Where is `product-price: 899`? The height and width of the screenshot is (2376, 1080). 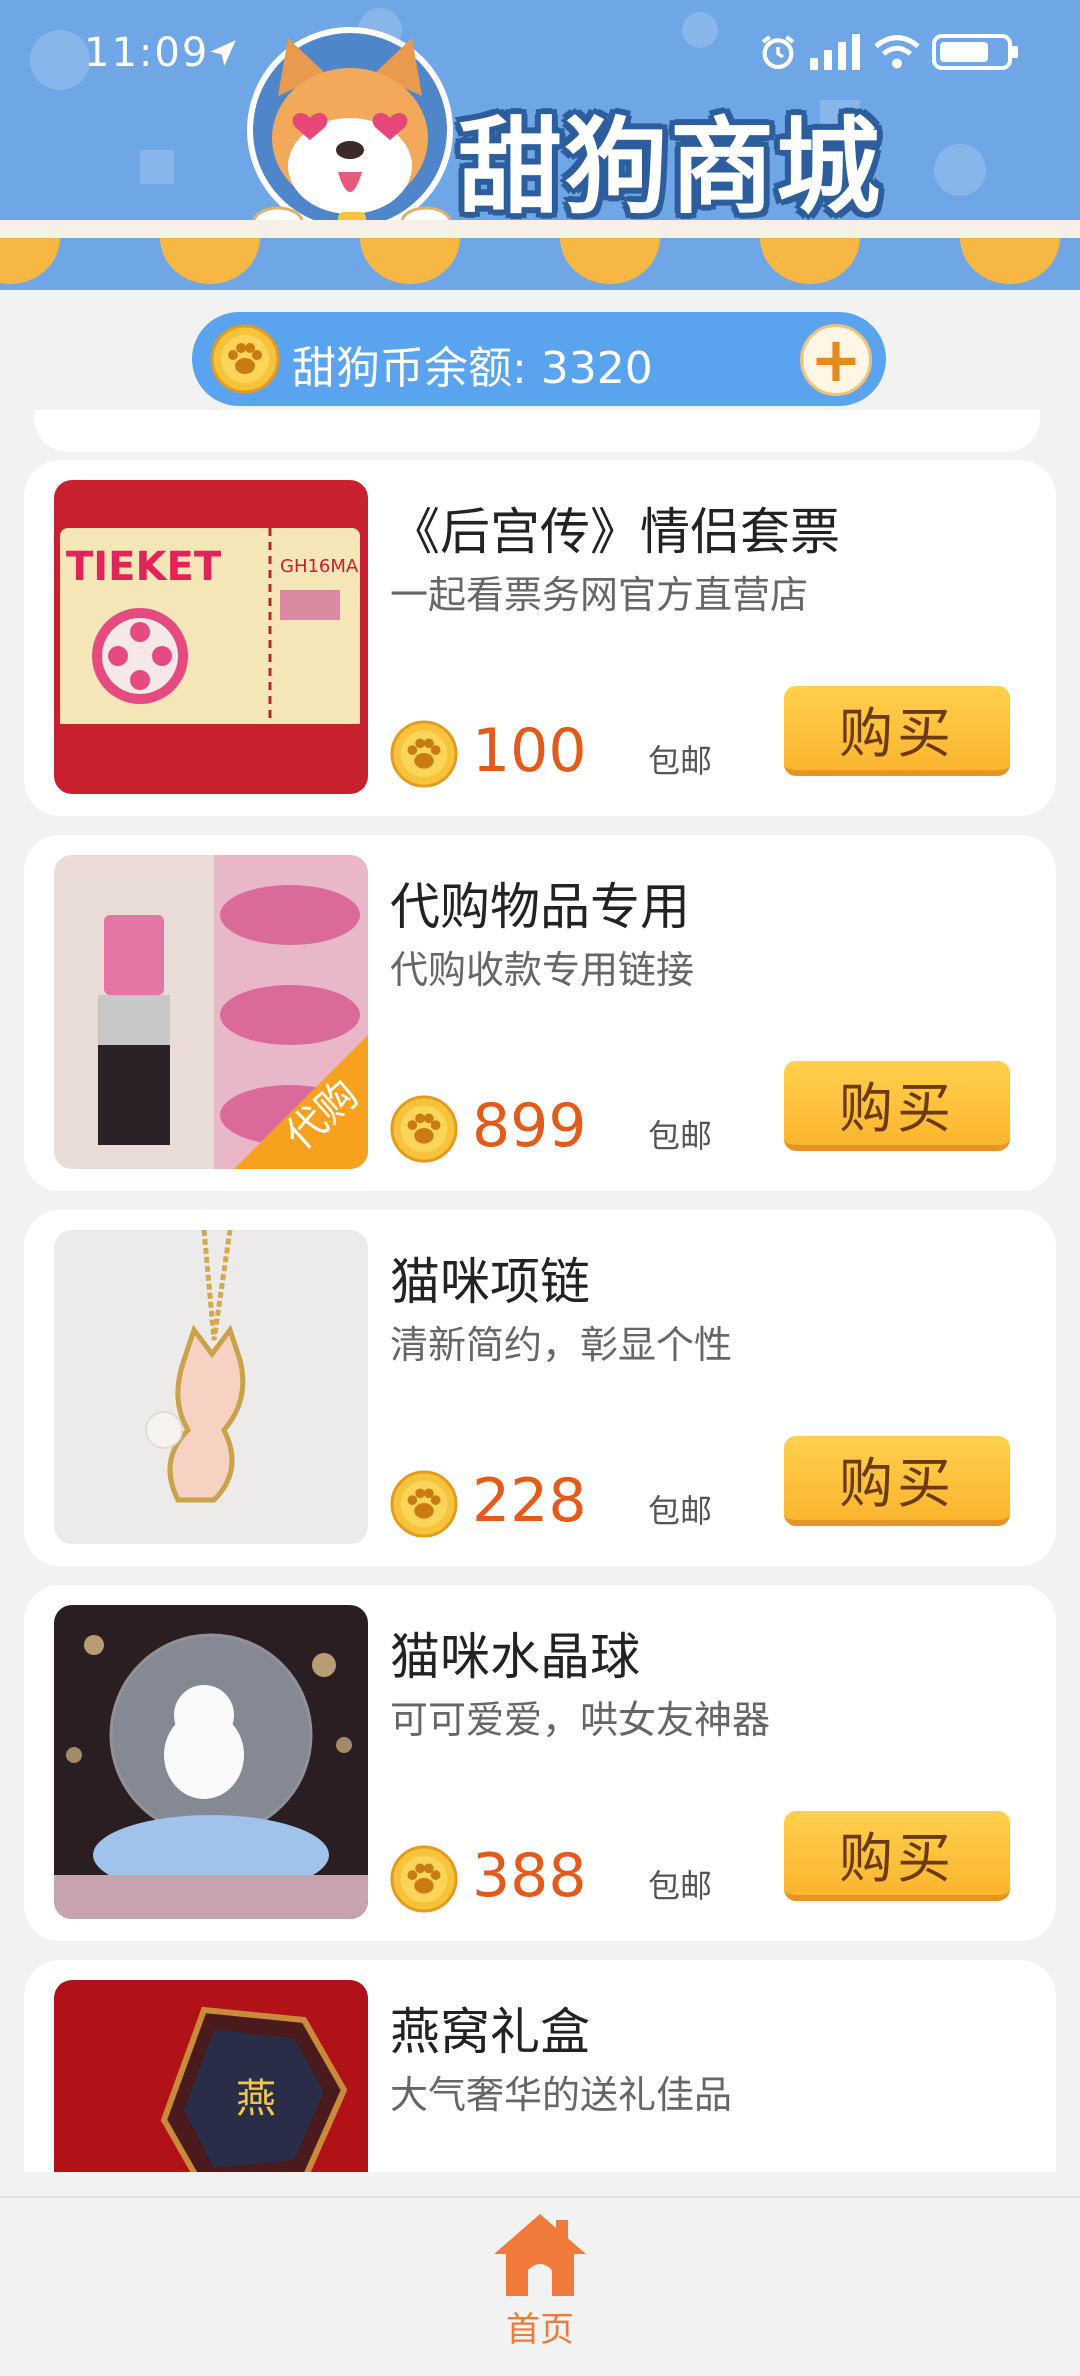
product-price: 899 is located at coordinates (529, 1126).